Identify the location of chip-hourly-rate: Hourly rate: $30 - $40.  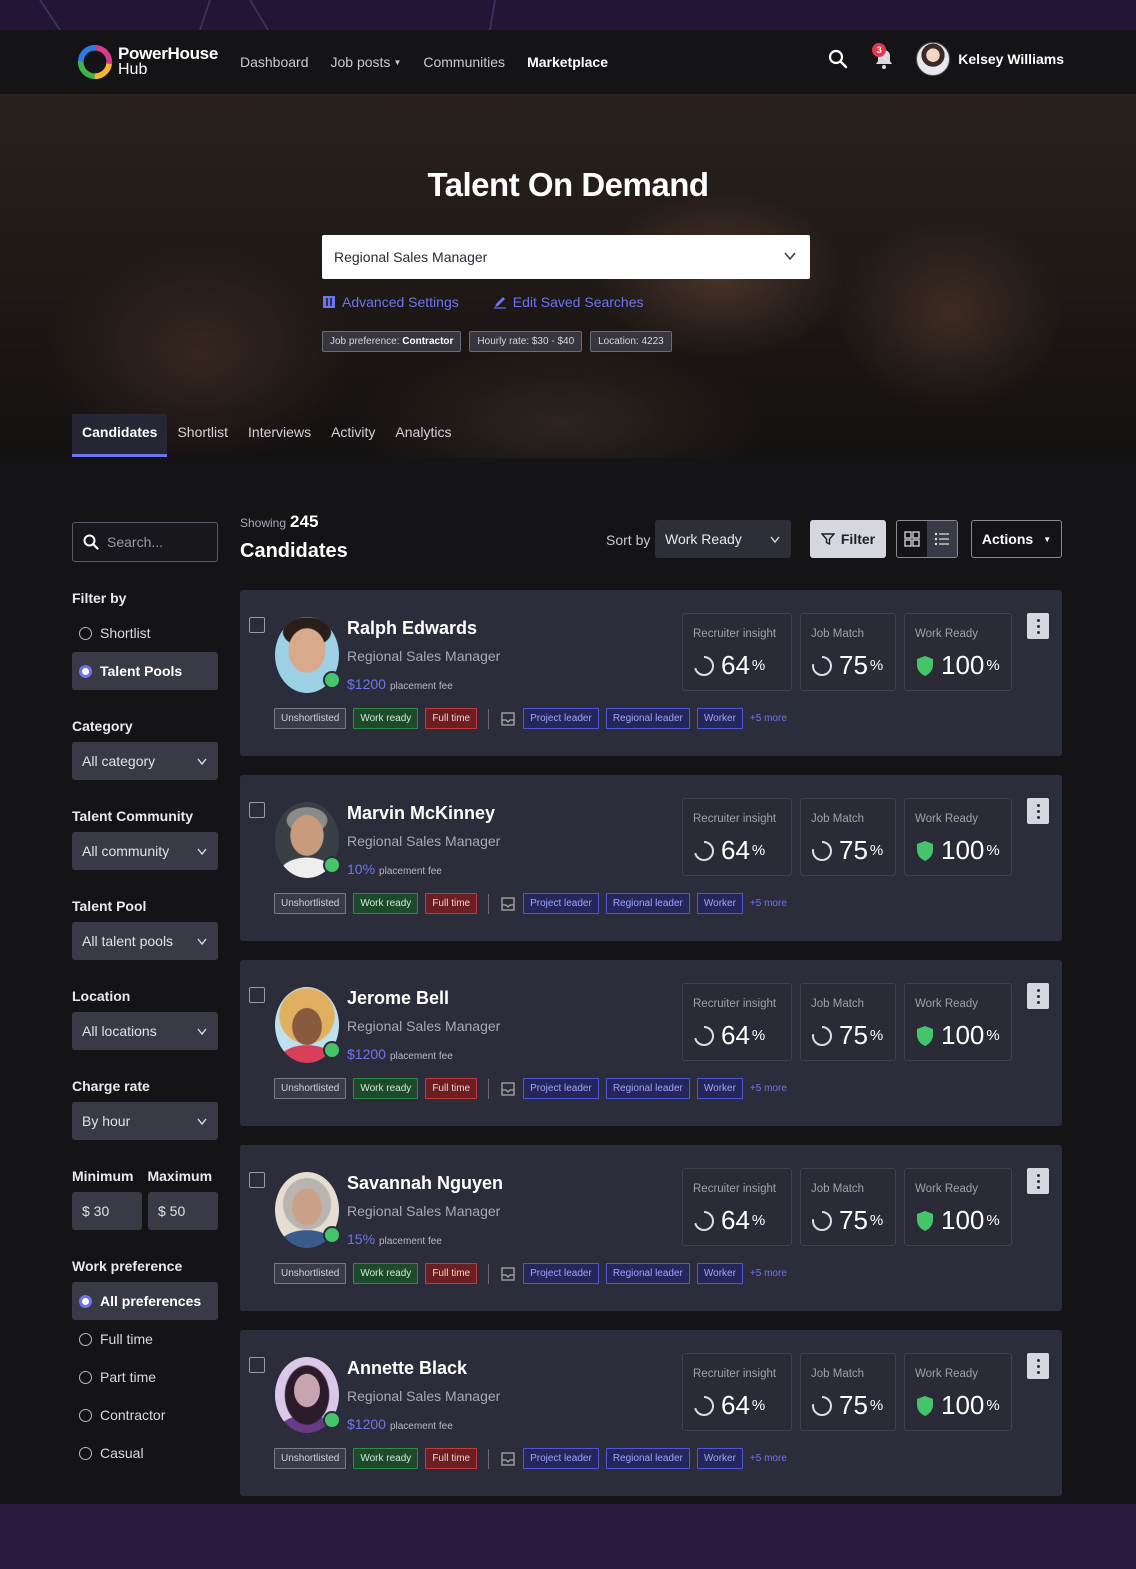
(526, 341).